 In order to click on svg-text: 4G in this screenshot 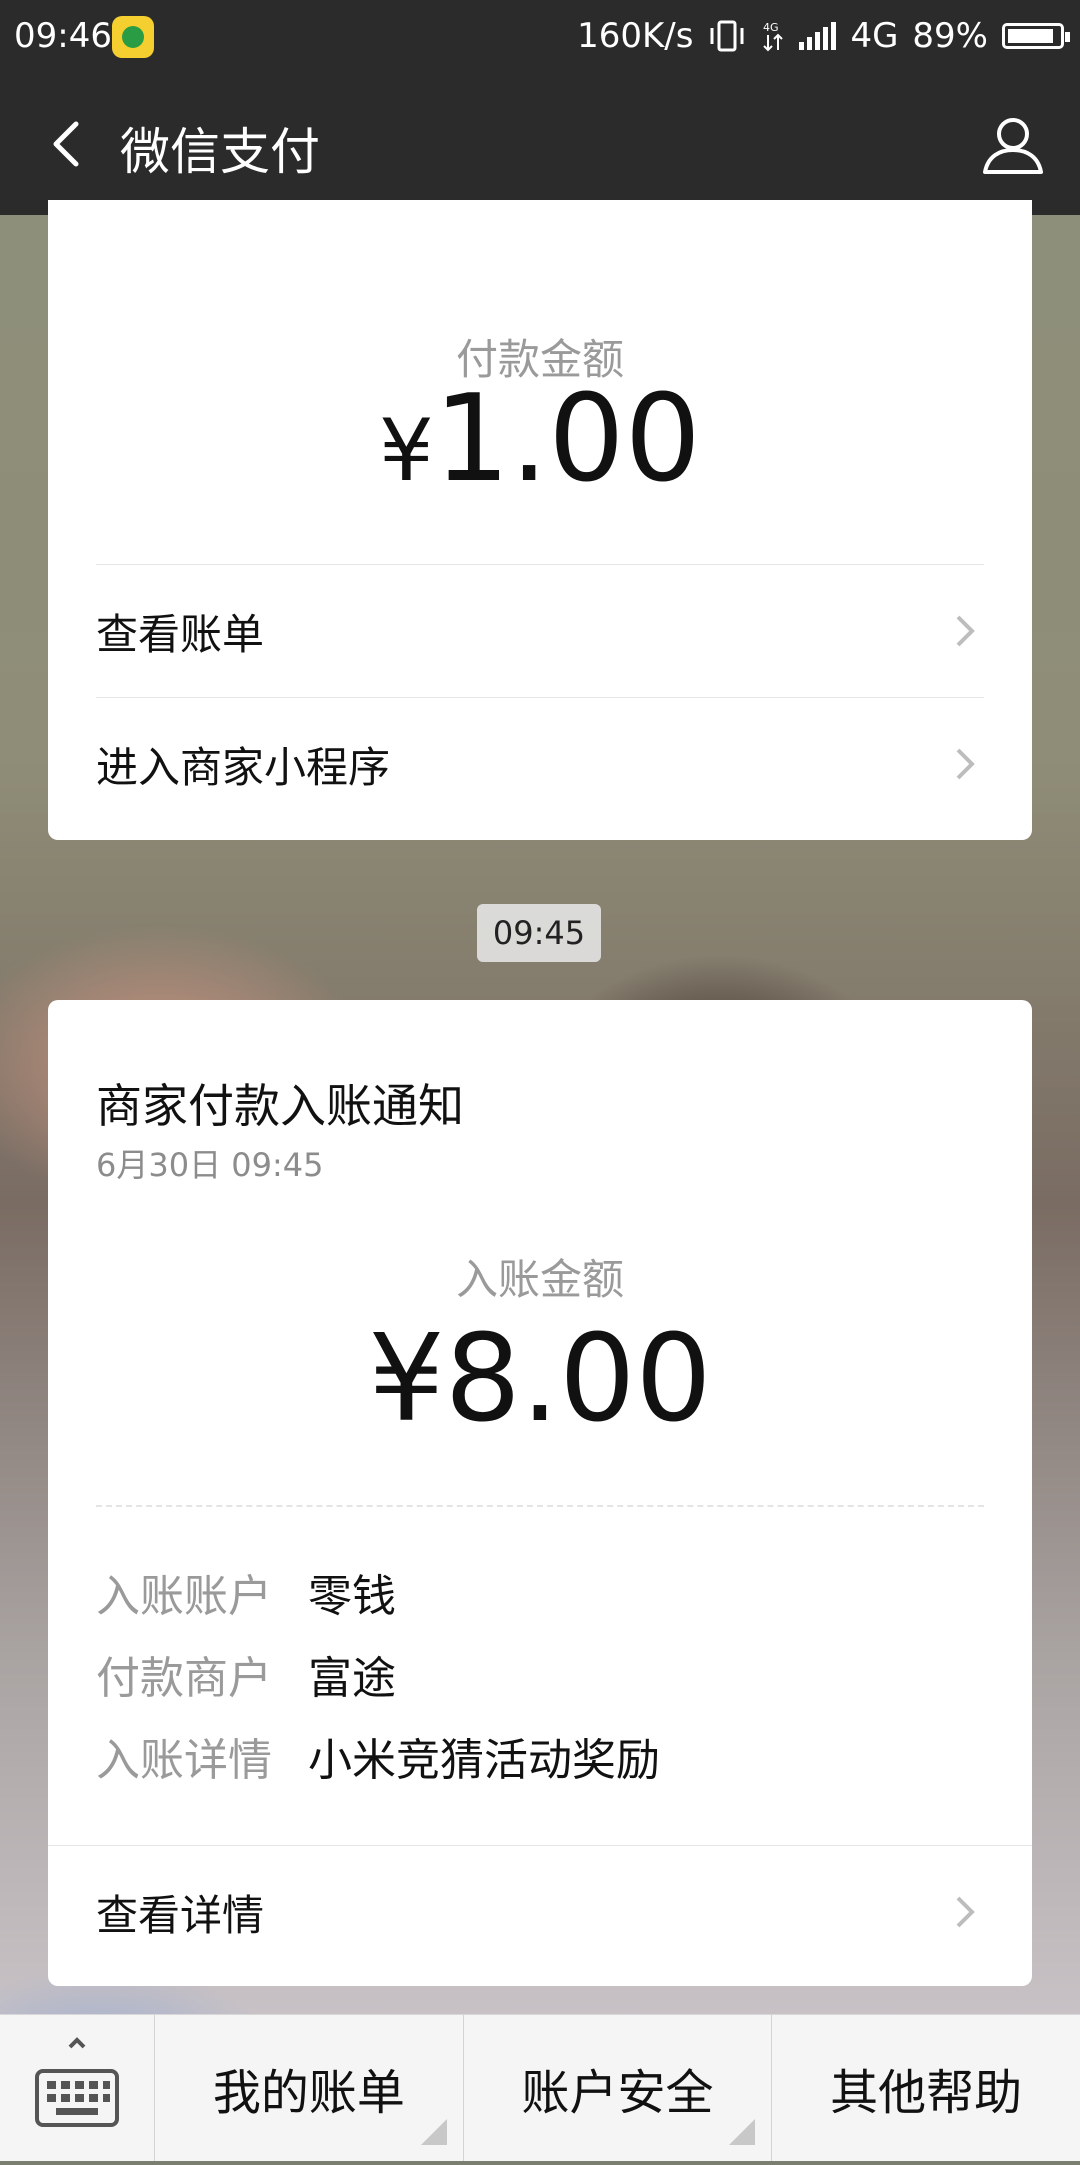, I will do `click(771, 27)`.